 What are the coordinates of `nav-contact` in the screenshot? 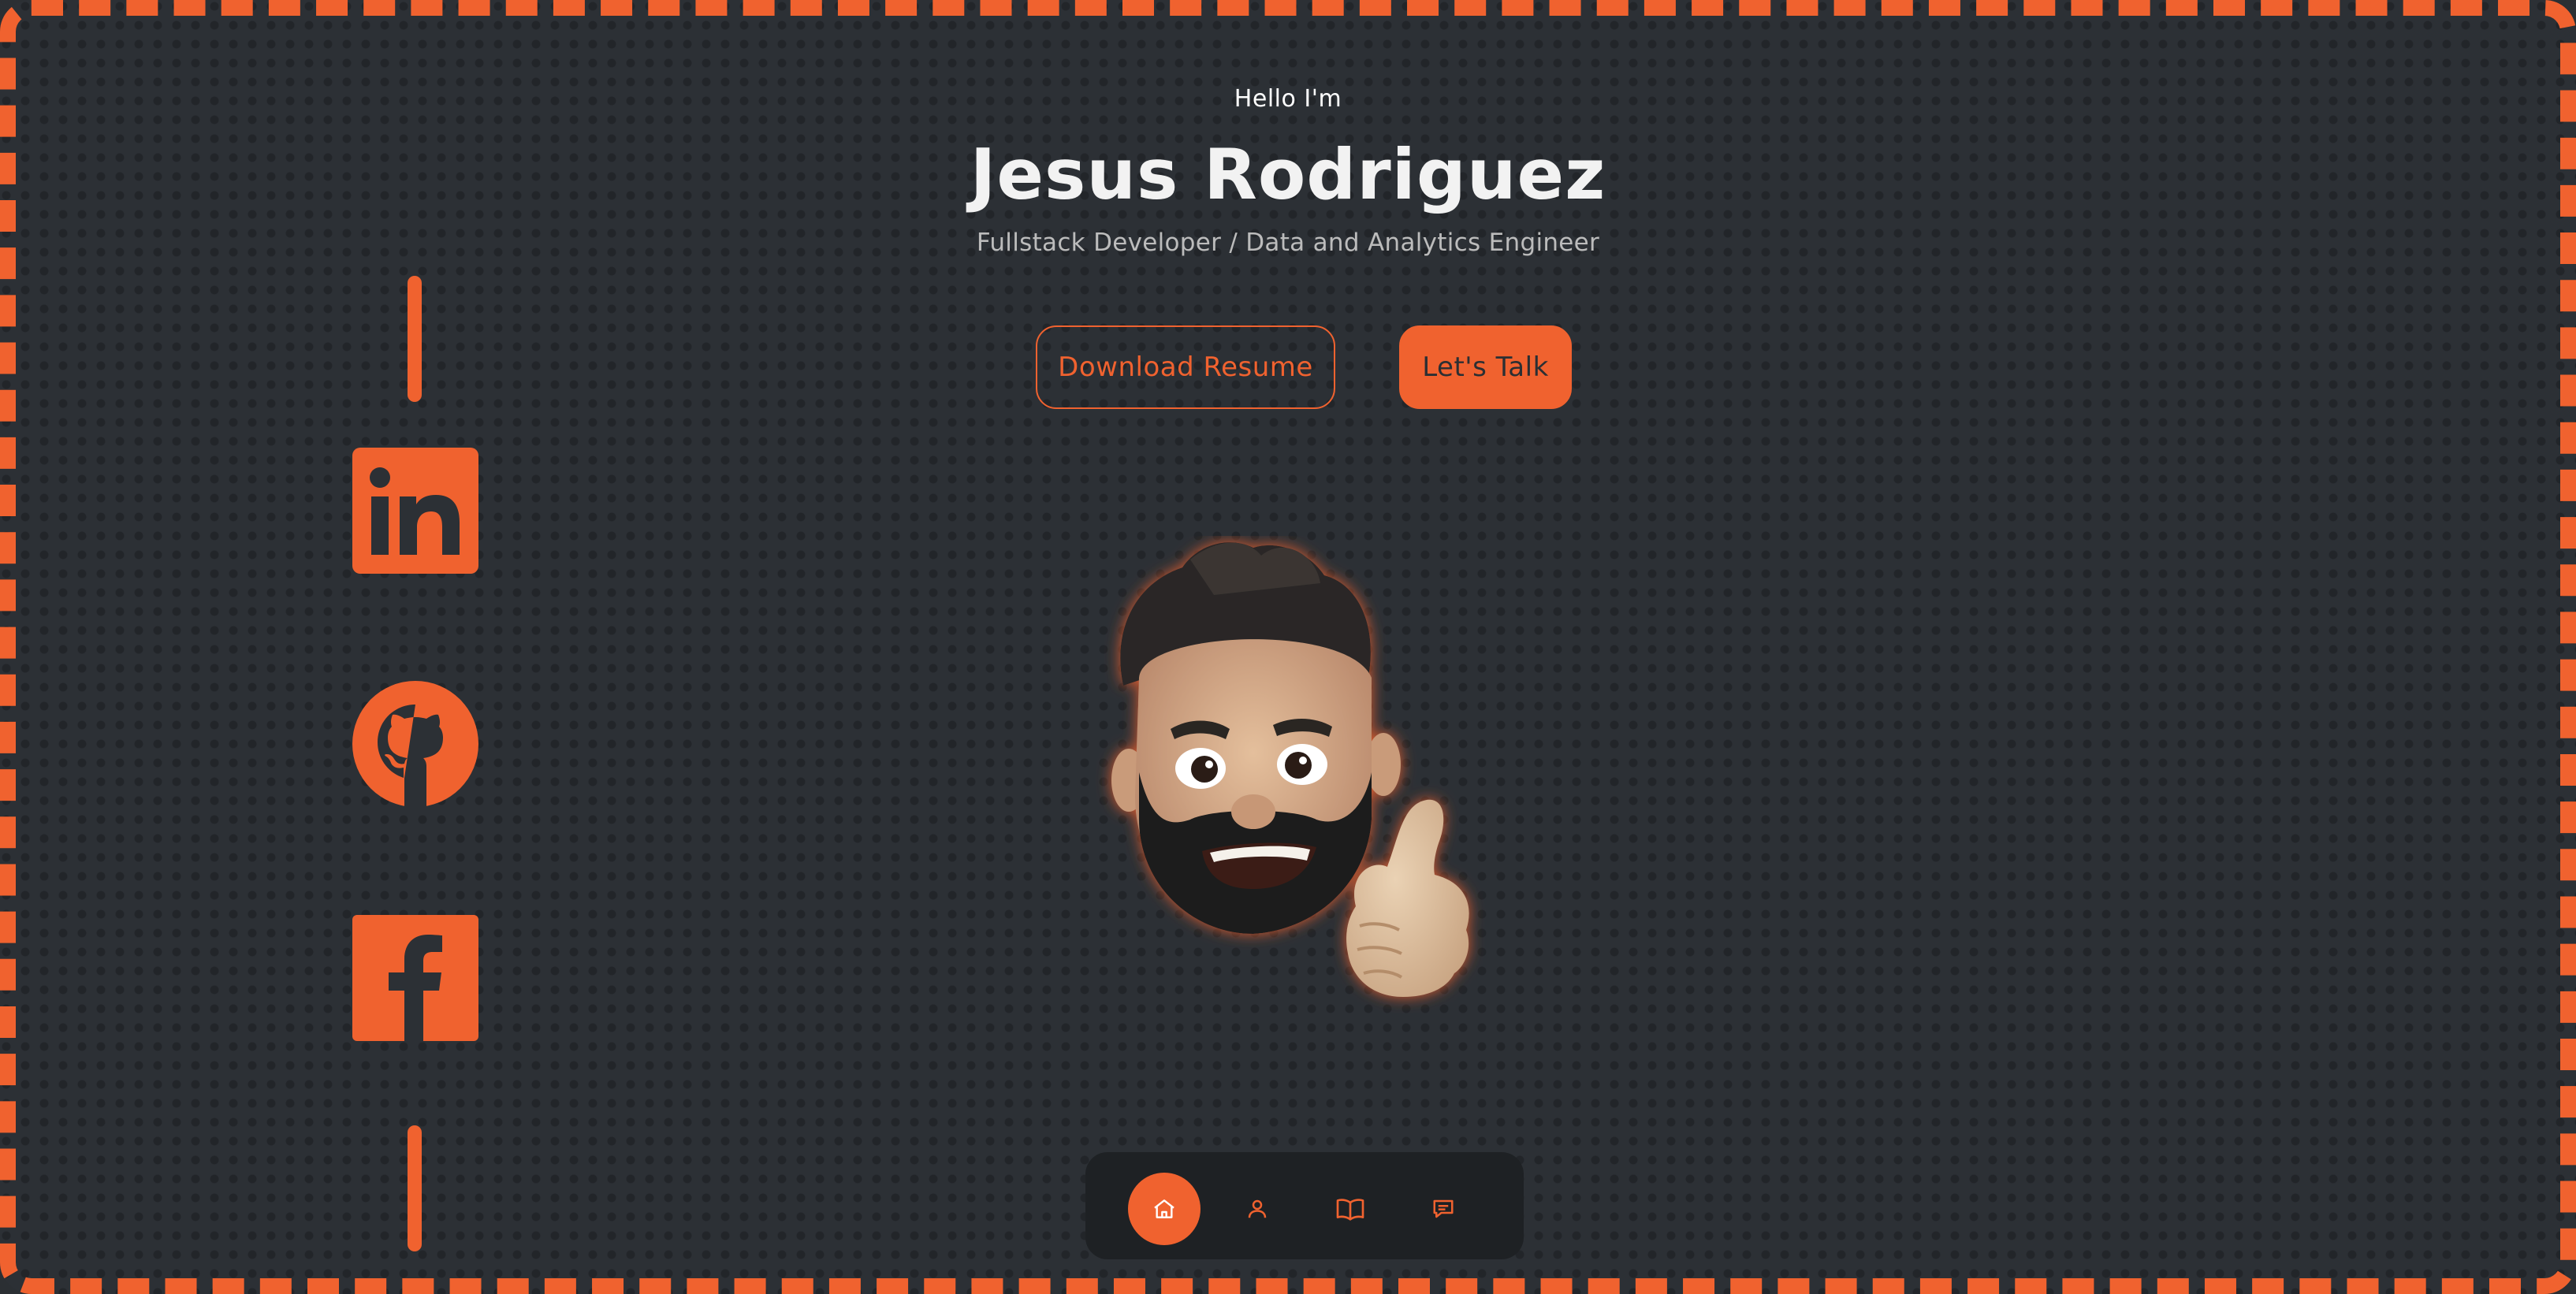 It's located at (1443, 1209).